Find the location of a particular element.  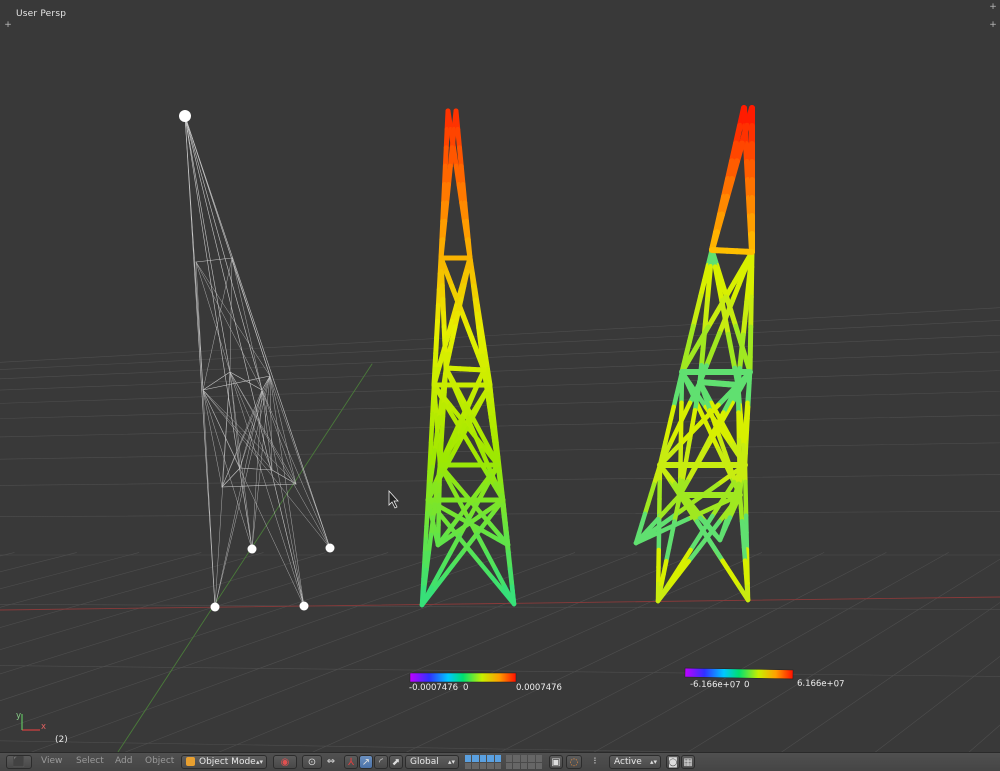

axes-icon: ⅄ is located at coordinates (351, 763).